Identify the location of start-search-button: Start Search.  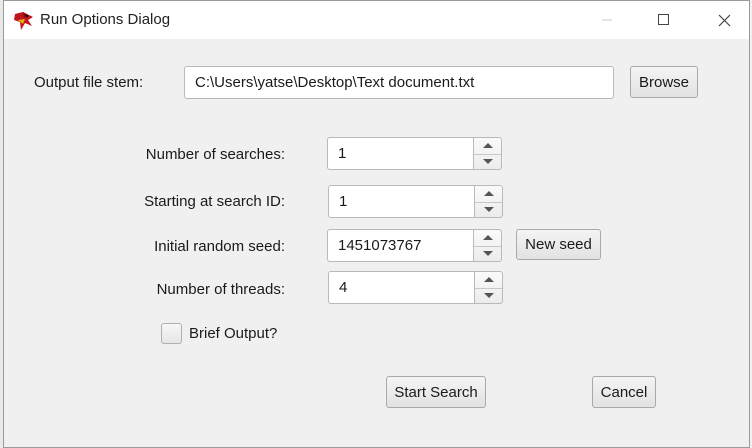
(436, 392).